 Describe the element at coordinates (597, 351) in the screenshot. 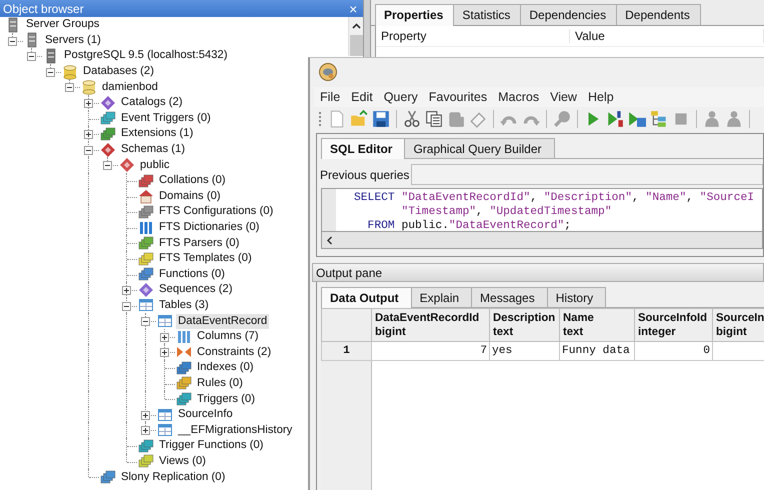

I see `table-cell: Funny data` at that location.